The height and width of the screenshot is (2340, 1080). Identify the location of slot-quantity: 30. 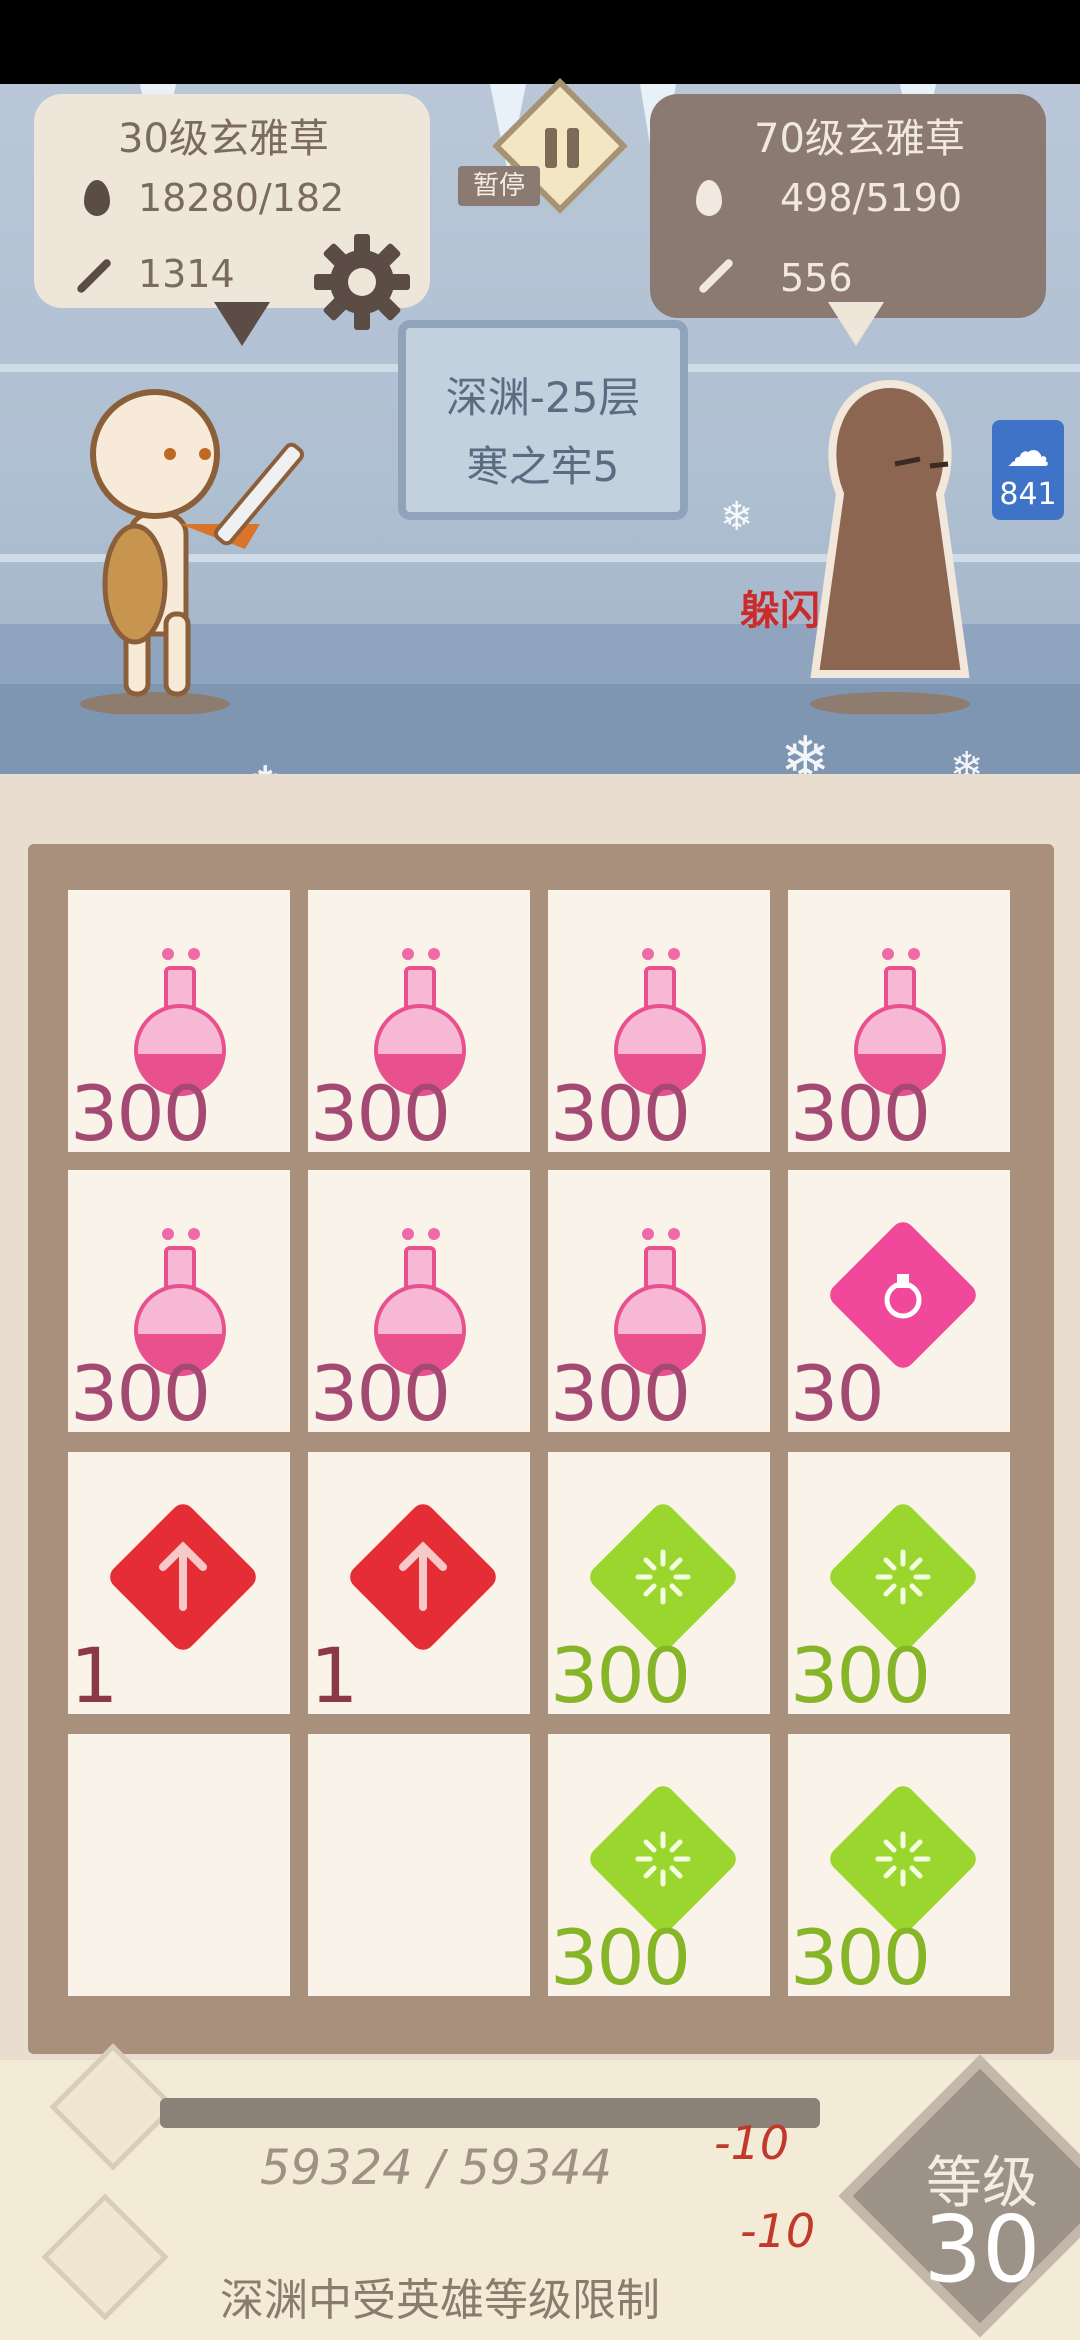
(837, 1390).